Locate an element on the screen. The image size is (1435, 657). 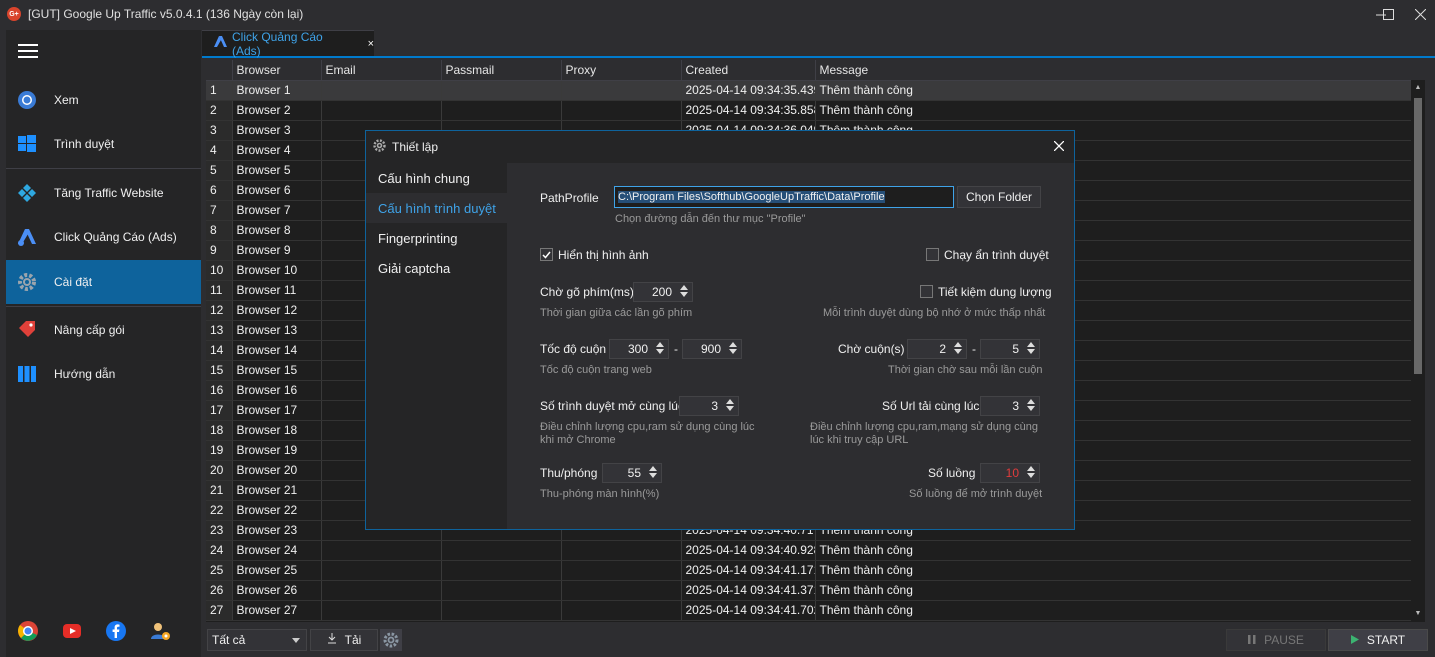
scroll-down-icon: ▼ is located at coordinates (1418, 613).